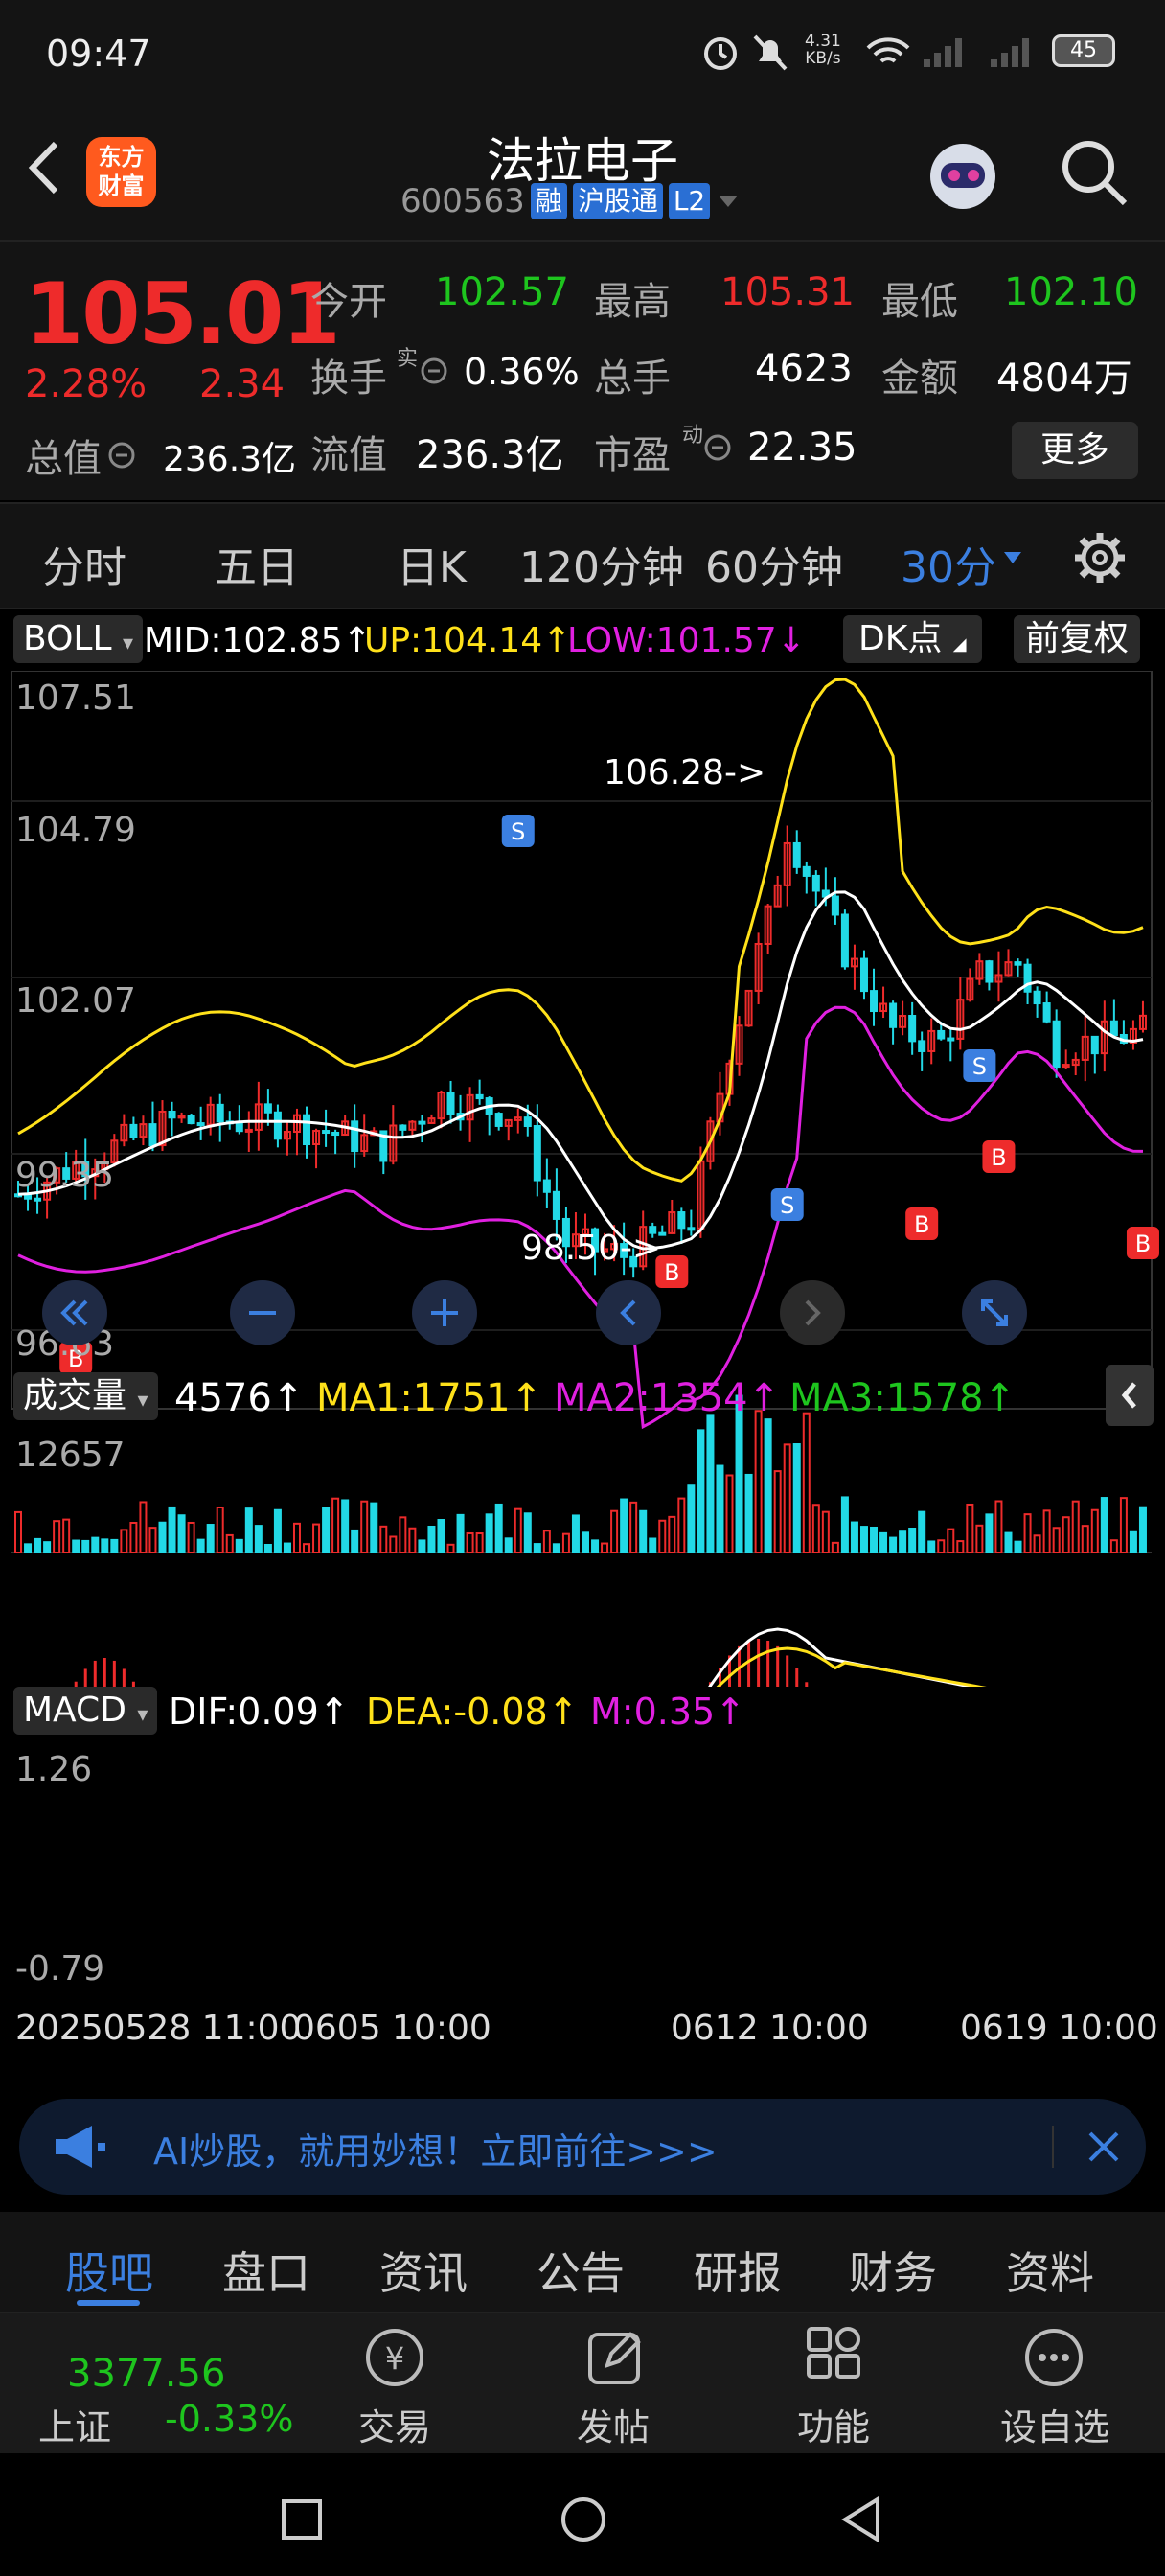 This screenshot has height=2576, width=1165. Describe the element at coordinates (718, 447) in the screenshot. I see `info-icon-pe` at that location.